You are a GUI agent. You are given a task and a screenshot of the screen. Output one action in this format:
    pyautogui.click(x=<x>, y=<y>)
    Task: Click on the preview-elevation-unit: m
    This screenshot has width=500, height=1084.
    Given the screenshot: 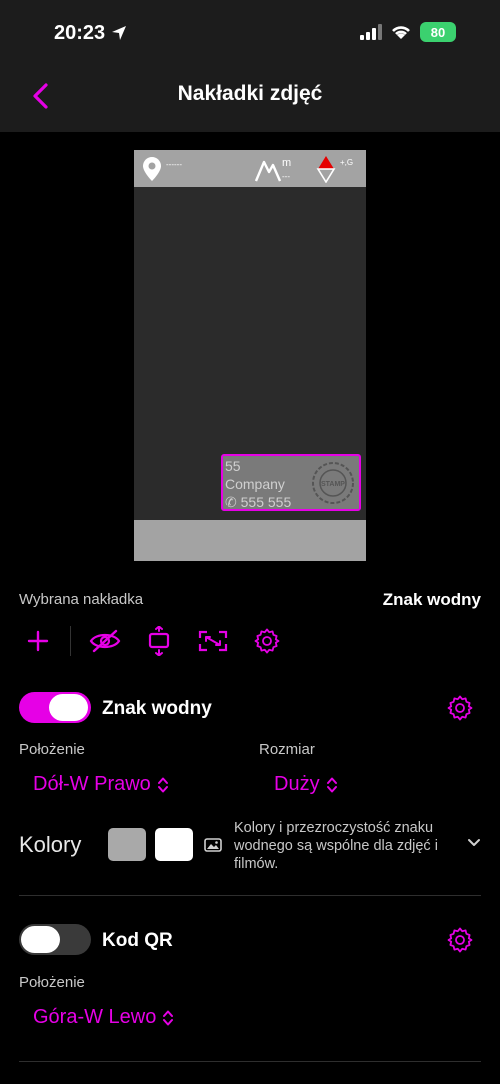 What is the action you would take?
    pyautogui.click(x=287, y=163)
    